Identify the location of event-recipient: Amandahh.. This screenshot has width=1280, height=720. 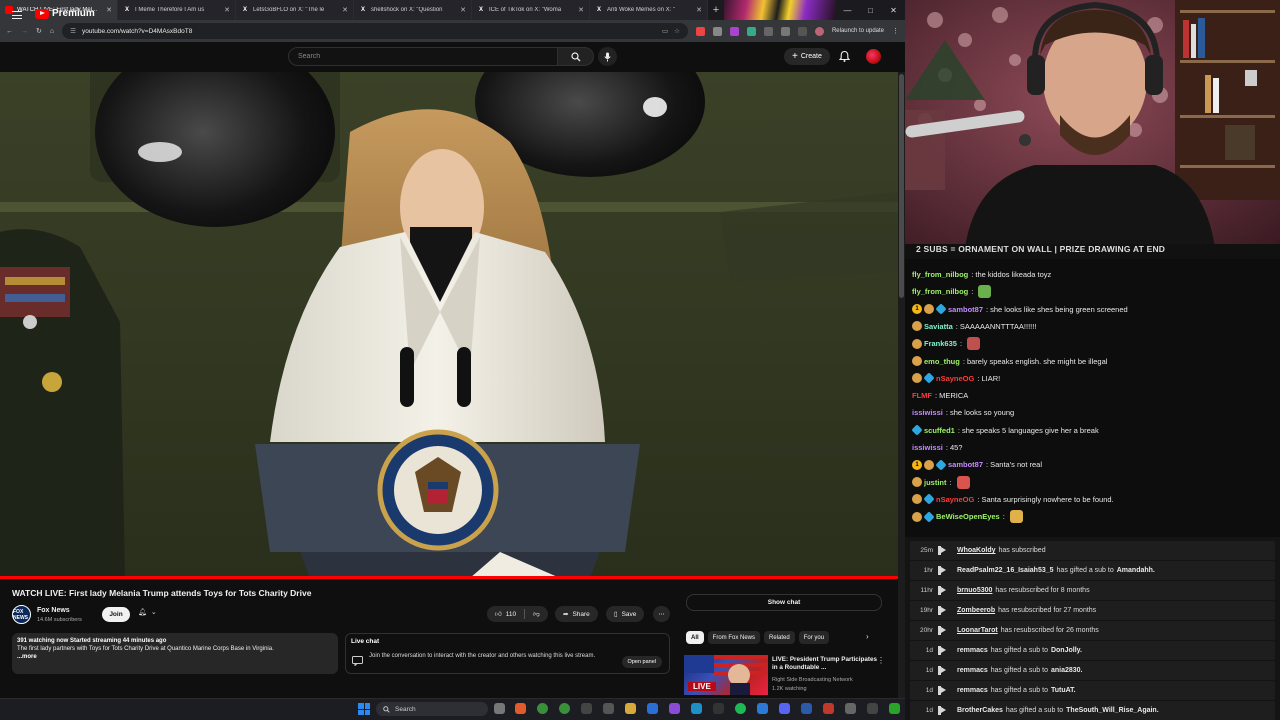
(1136, 570).